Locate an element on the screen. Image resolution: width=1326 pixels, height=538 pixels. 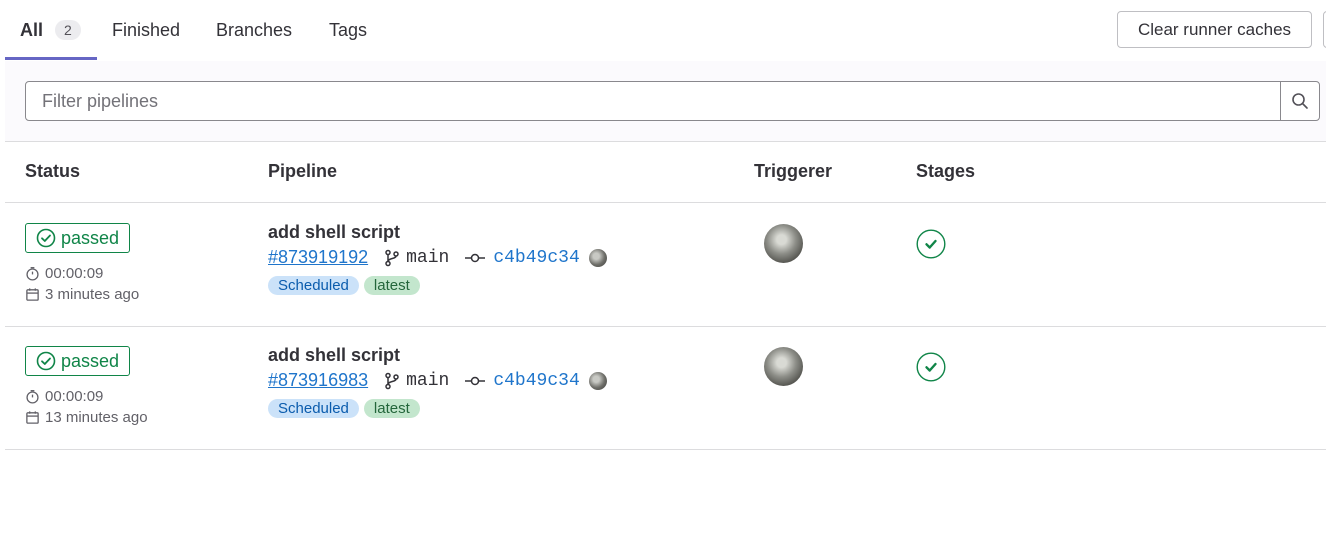
tab-finished-label: Finished is located at coordinates (146, 29).